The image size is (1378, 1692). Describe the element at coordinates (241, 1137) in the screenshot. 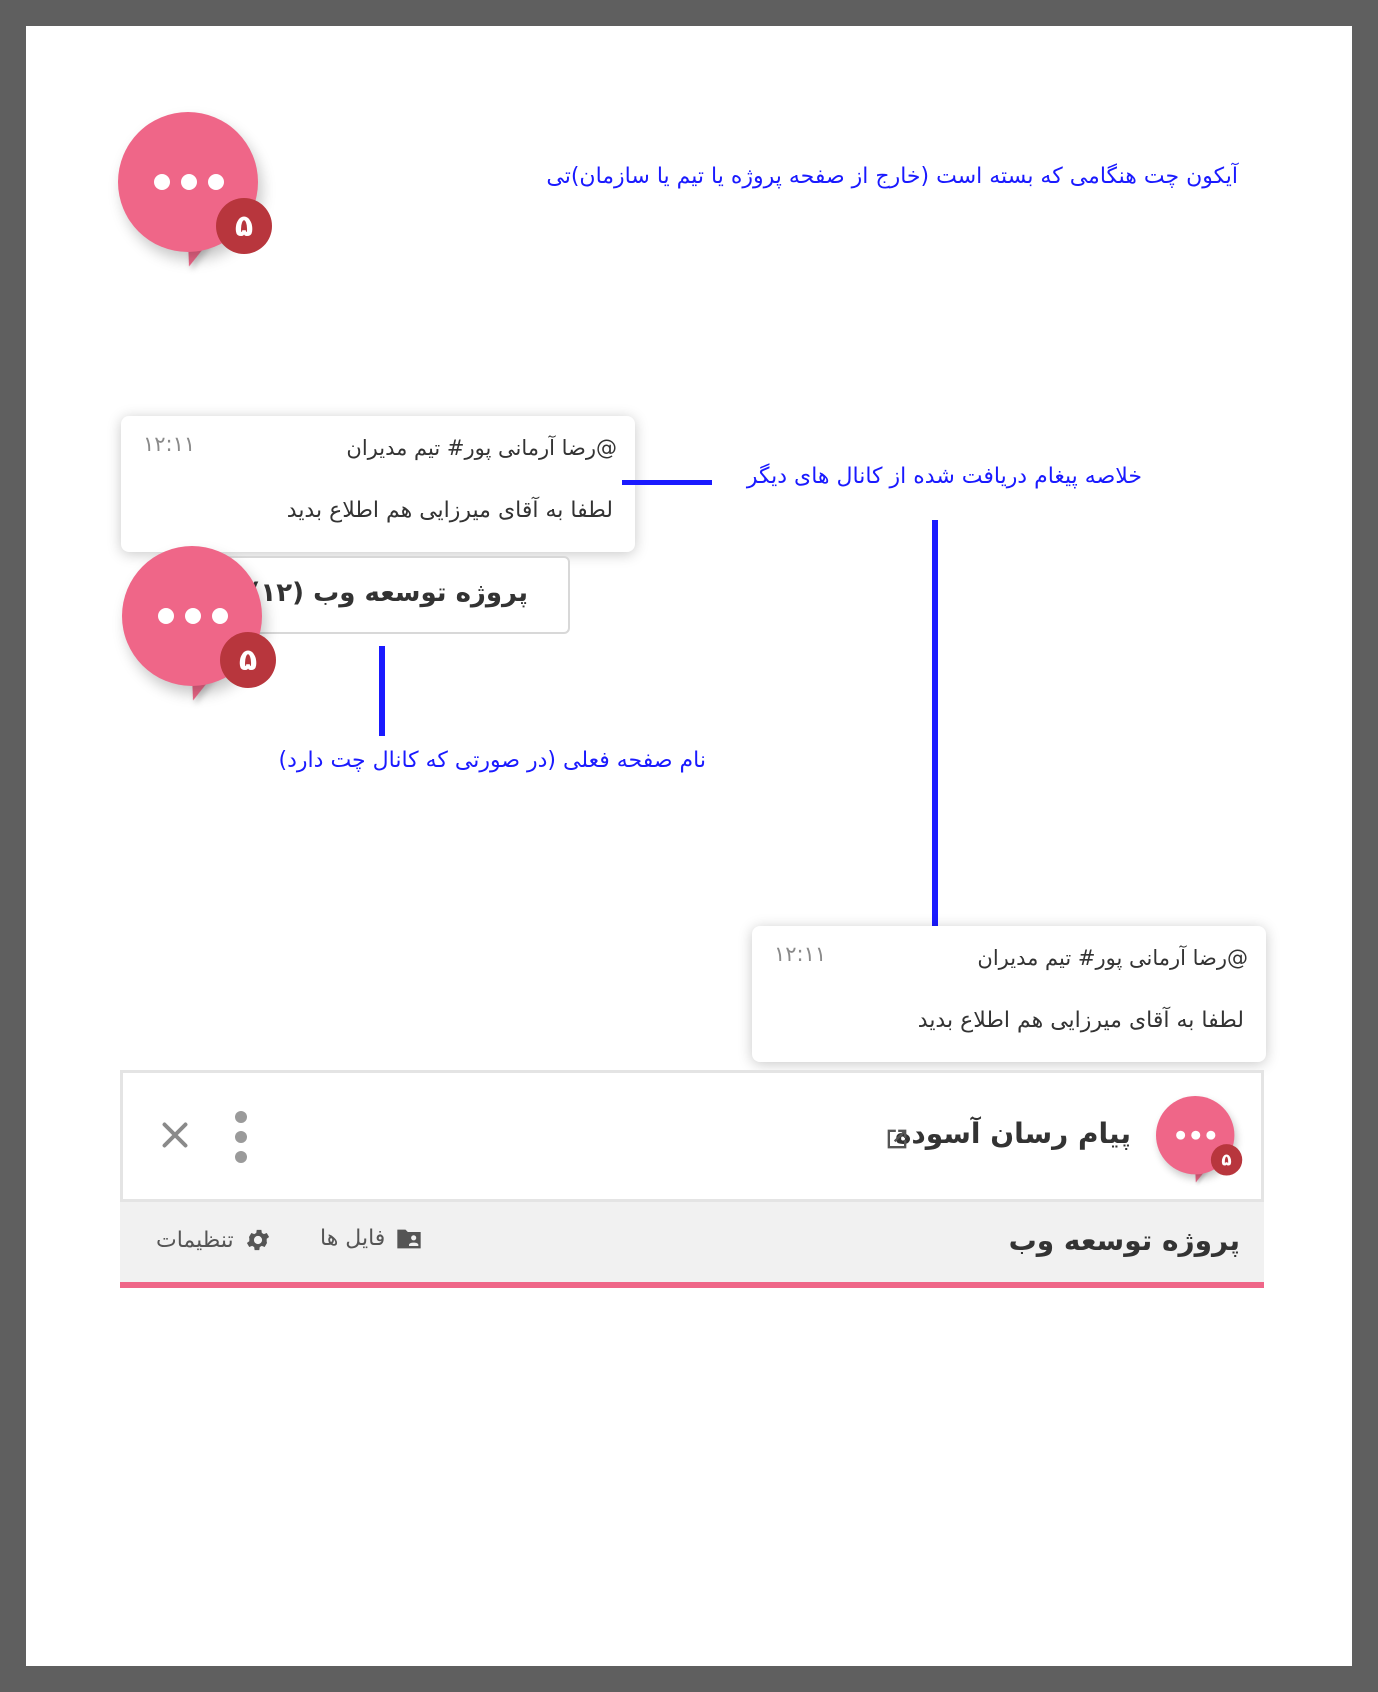

I see `more-options-icon` at that location.